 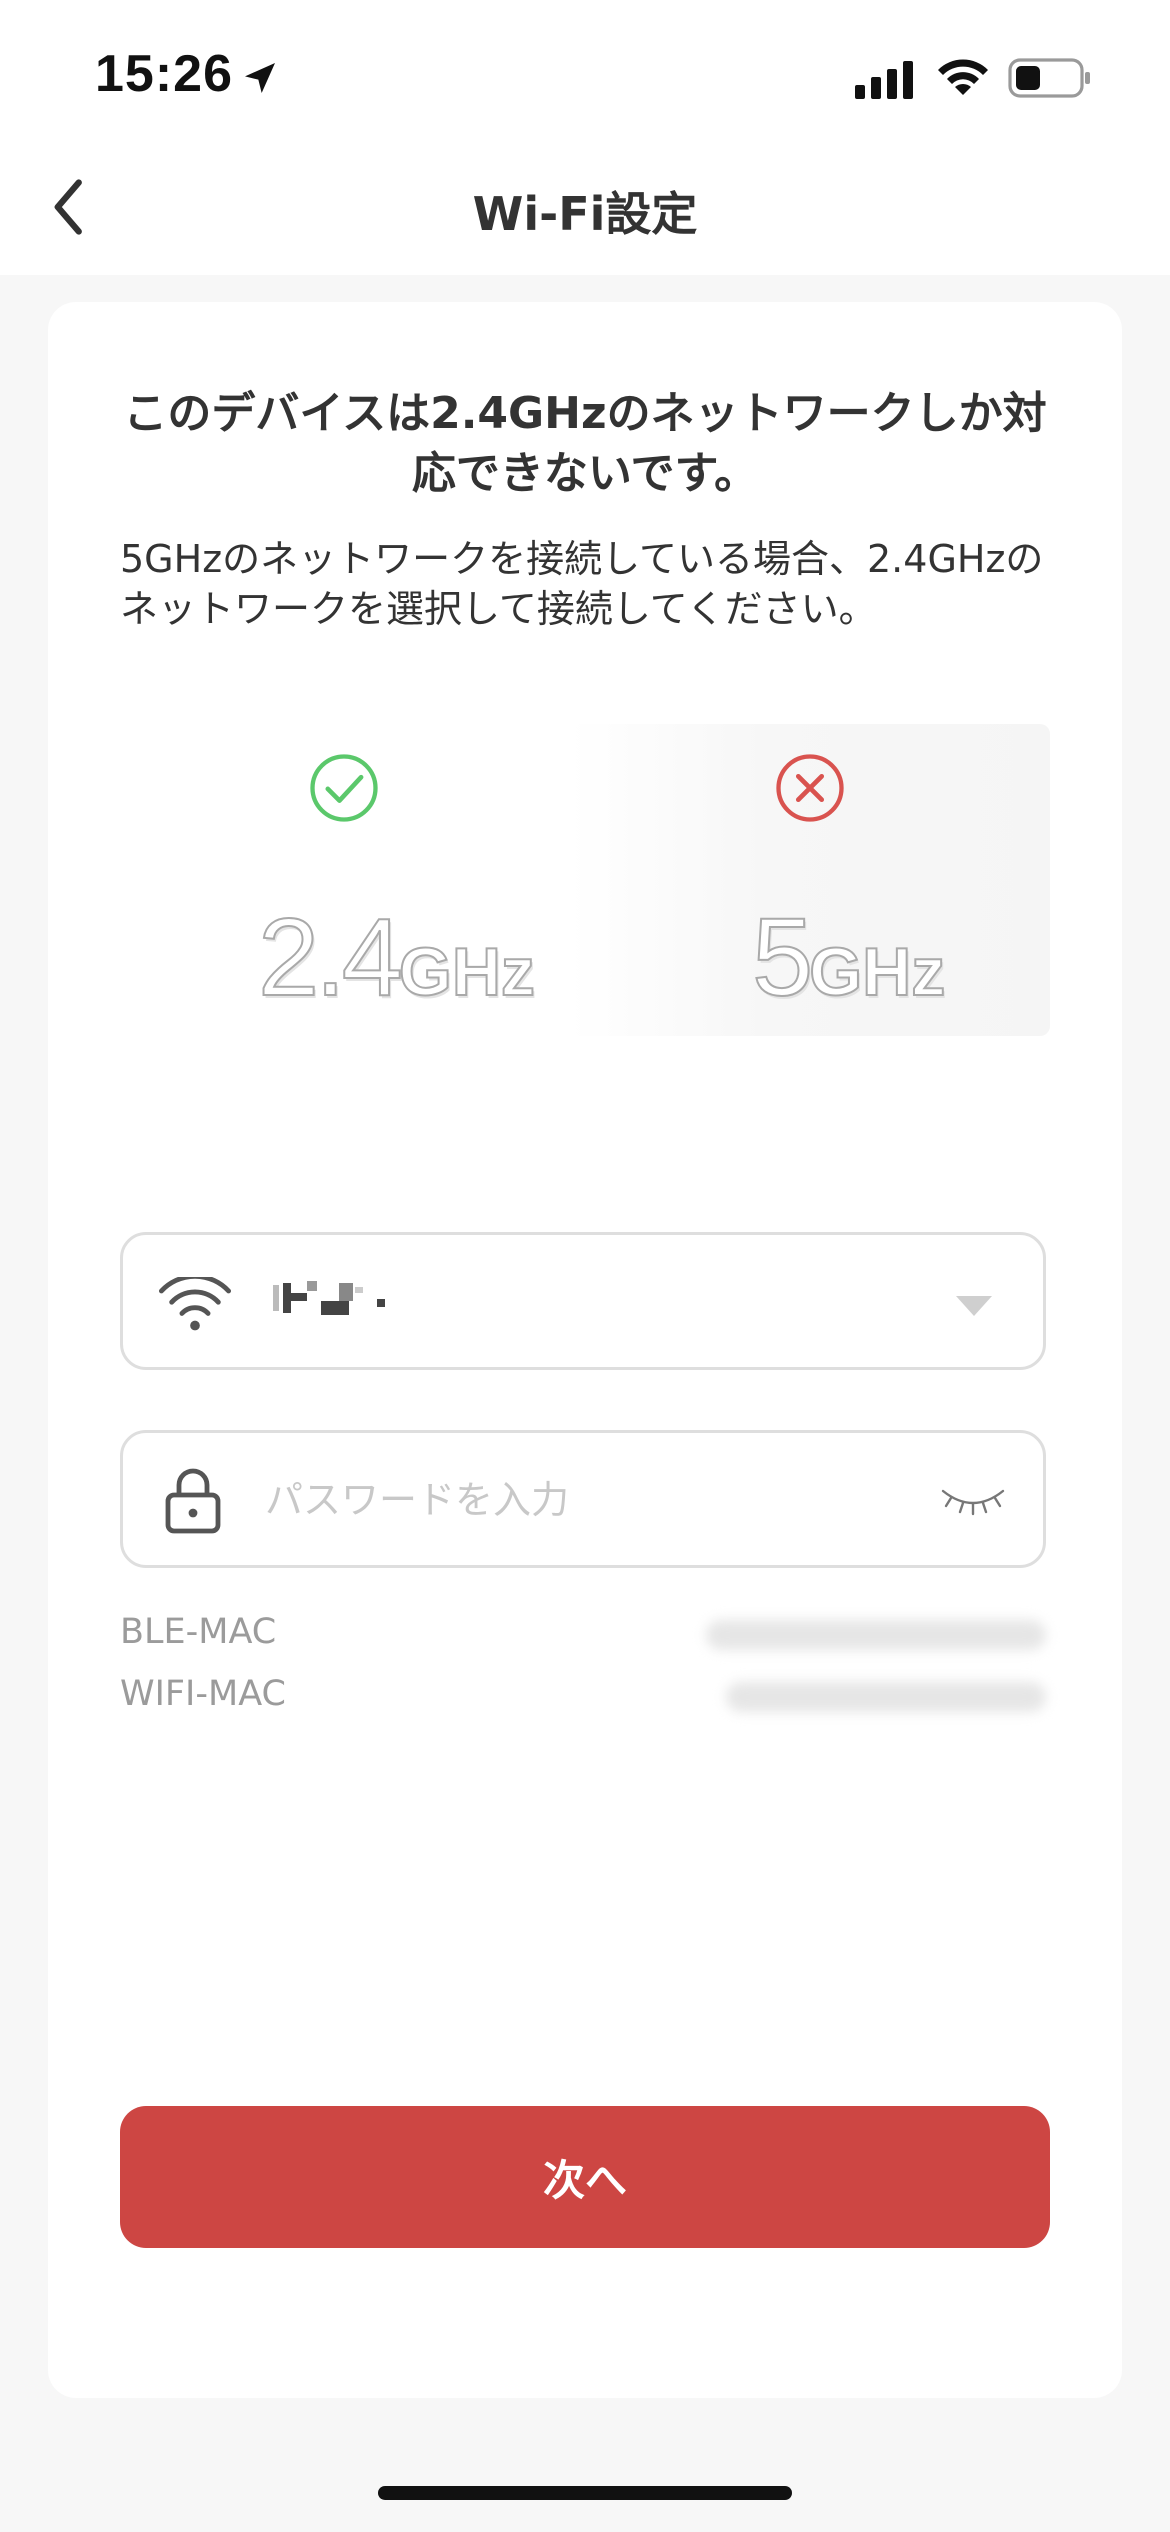 What do you see at coordinates (330, 957) in the screenshot?
I see `band-2-4ghz-number: 2.4` at bounding box center [330, 957].